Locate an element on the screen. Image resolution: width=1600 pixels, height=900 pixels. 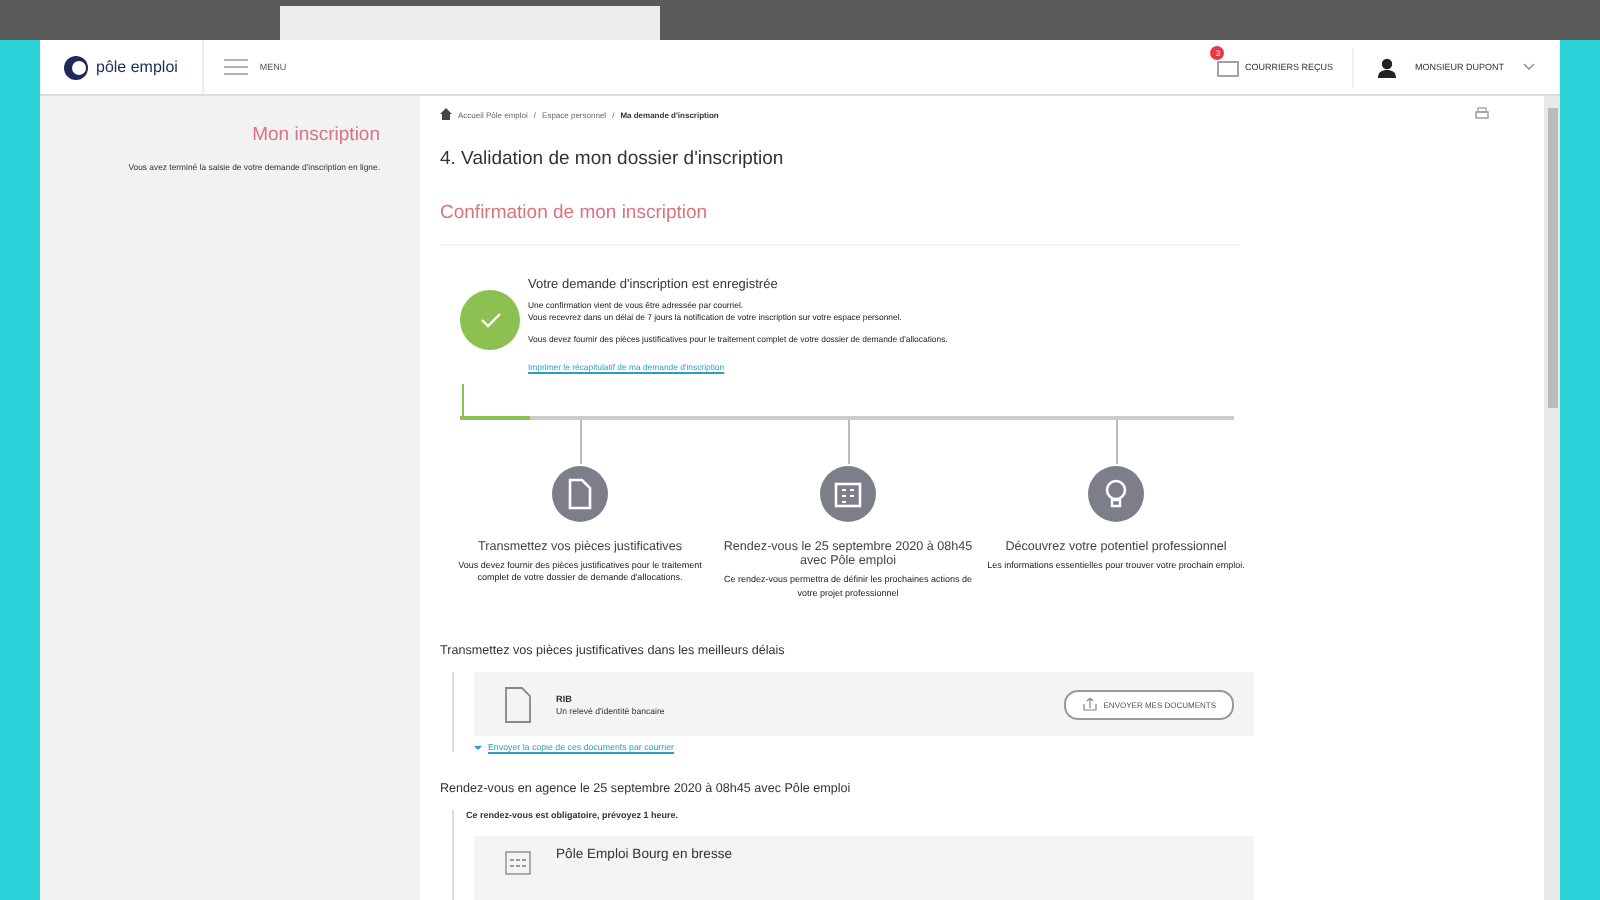
browser-tab is located at coordinates (470, 23).